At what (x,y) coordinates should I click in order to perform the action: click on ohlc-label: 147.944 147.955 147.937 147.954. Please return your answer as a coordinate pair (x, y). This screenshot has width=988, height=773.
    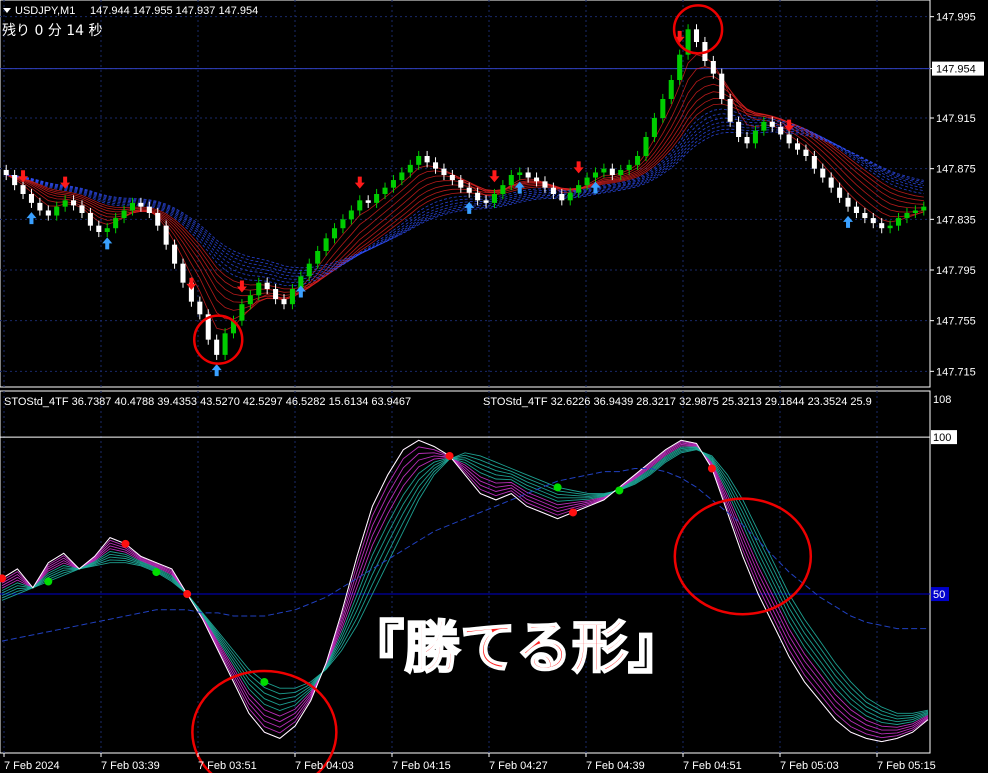
    Looking at the image, I should click on (174, 11).